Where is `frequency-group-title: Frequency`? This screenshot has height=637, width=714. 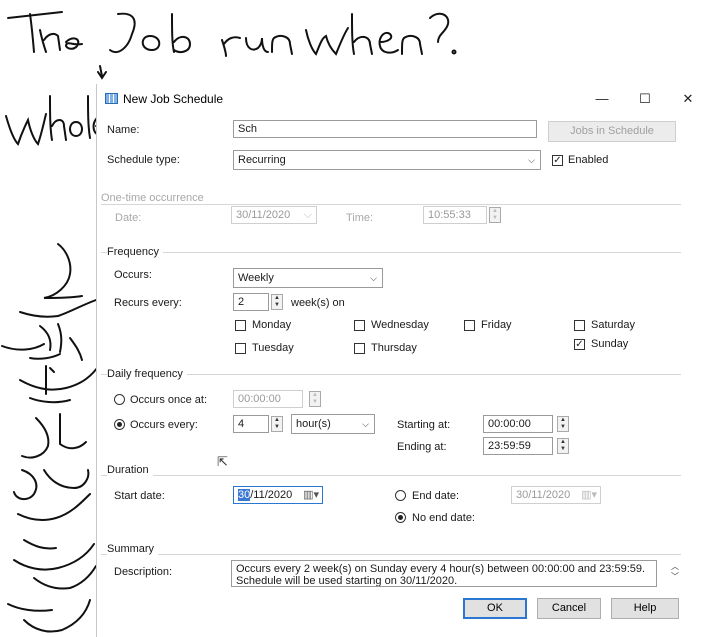 frequency-group-title: Frequency is located at coordinates (135, 252).